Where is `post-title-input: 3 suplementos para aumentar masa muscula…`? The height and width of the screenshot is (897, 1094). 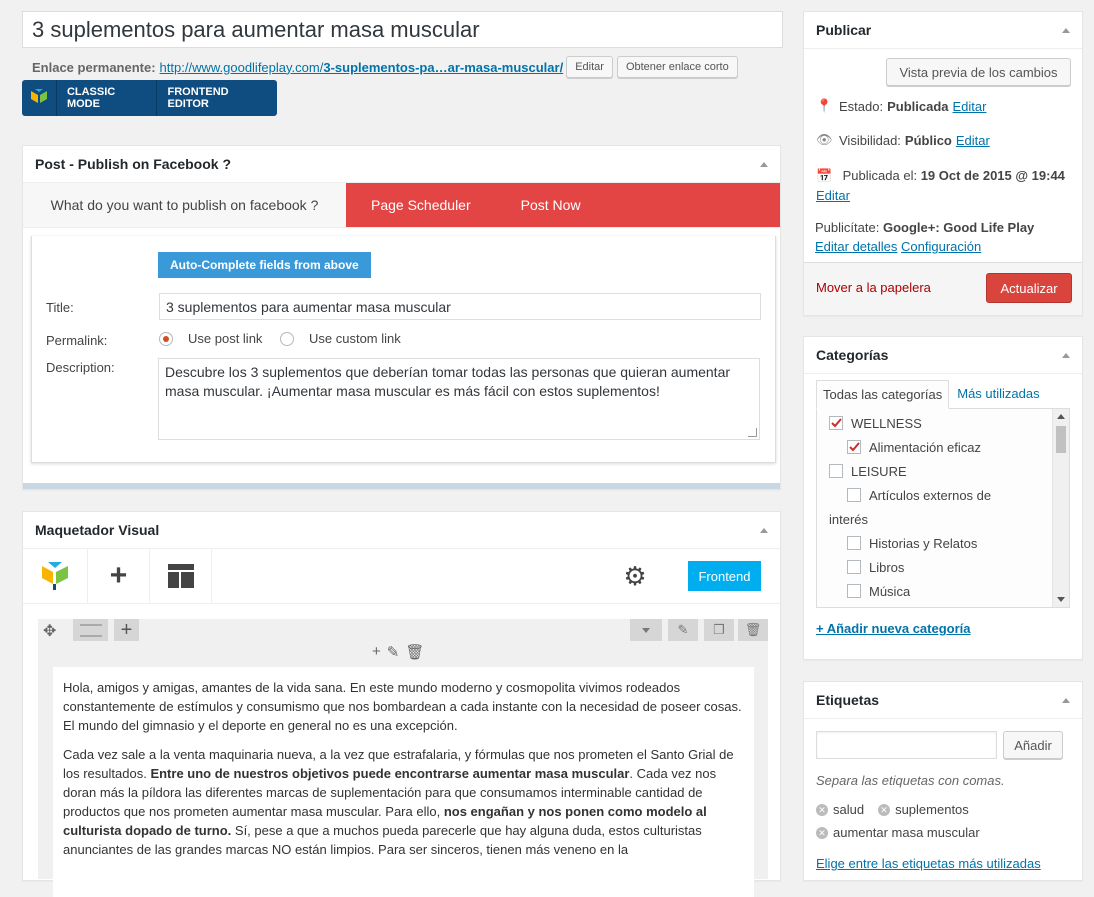 post-title-input: 3 suplementos para aumentar masa muscula… is located at coordinates (402, 29).